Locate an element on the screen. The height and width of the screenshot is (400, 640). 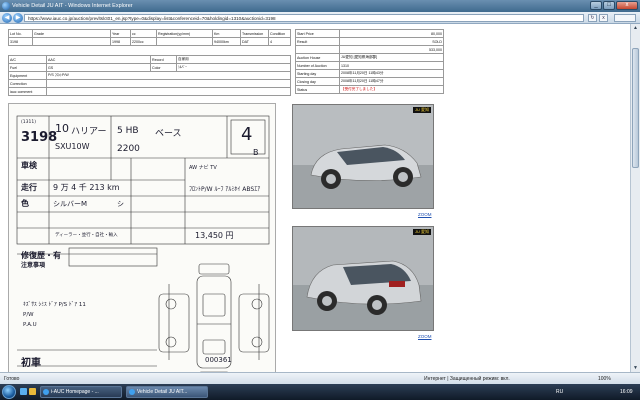
table-row: Correction is located at coordinates (149, 83).